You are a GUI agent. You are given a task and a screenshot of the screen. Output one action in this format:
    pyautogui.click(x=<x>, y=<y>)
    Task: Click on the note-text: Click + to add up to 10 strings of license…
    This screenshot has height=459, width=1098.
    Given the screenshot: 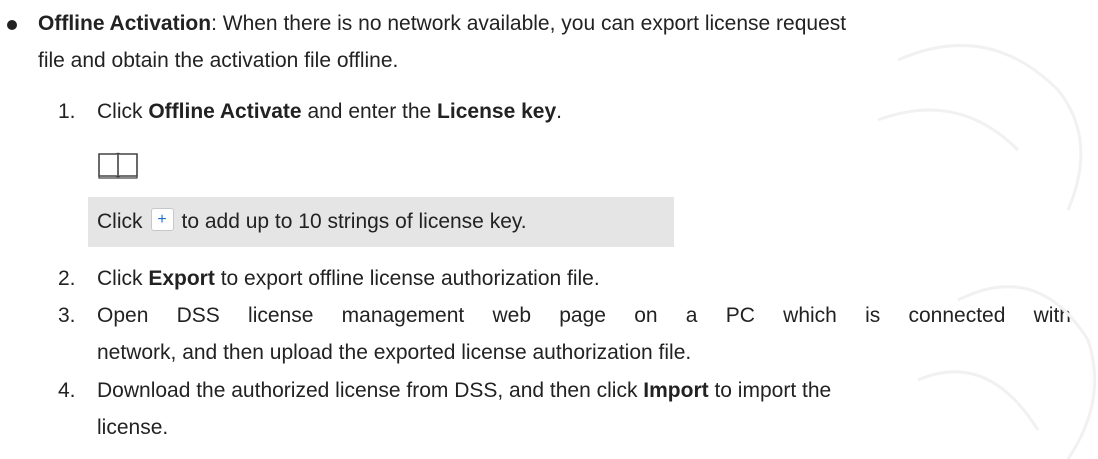 What is the action you would take?
    pyautogui.click(x=312, y=221)
    